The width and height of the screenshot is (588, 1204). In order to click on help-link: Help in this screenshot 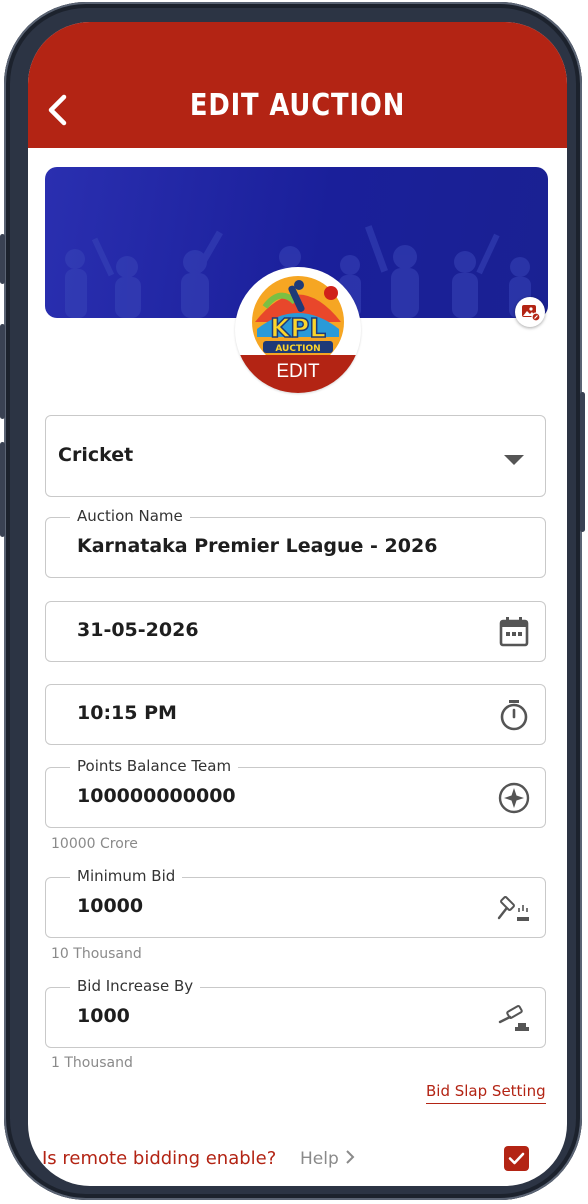, I will do `click(328, 1159)`.